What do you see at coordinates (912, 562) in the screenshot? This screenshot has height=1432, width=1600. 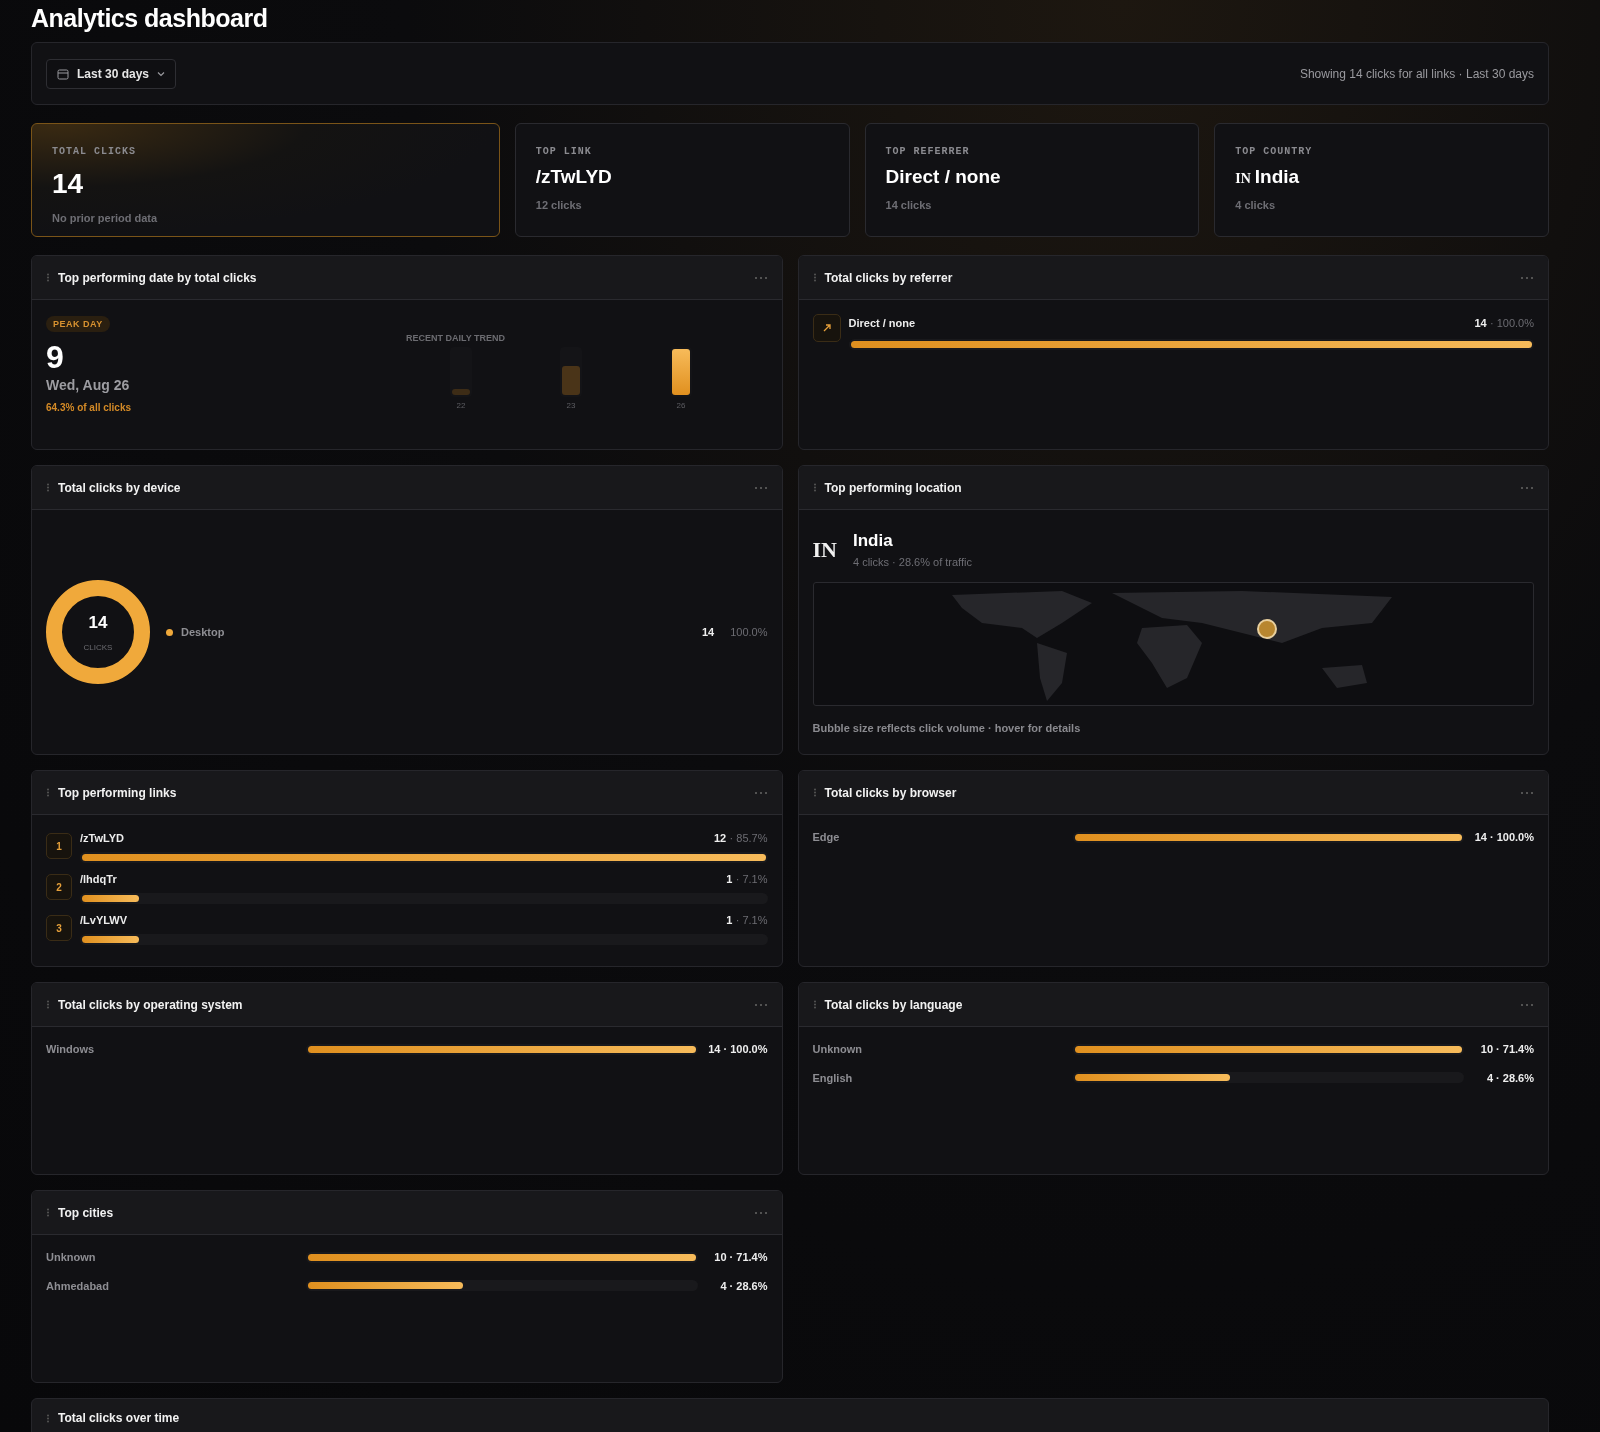 I see `country-detail: 4 clicks · 28.6% of traffic` at bounding box center [912, 562].